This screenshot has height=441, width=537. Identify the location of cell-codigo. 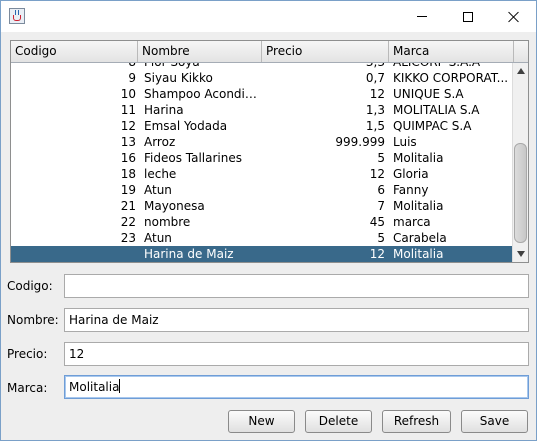
(74, 254).